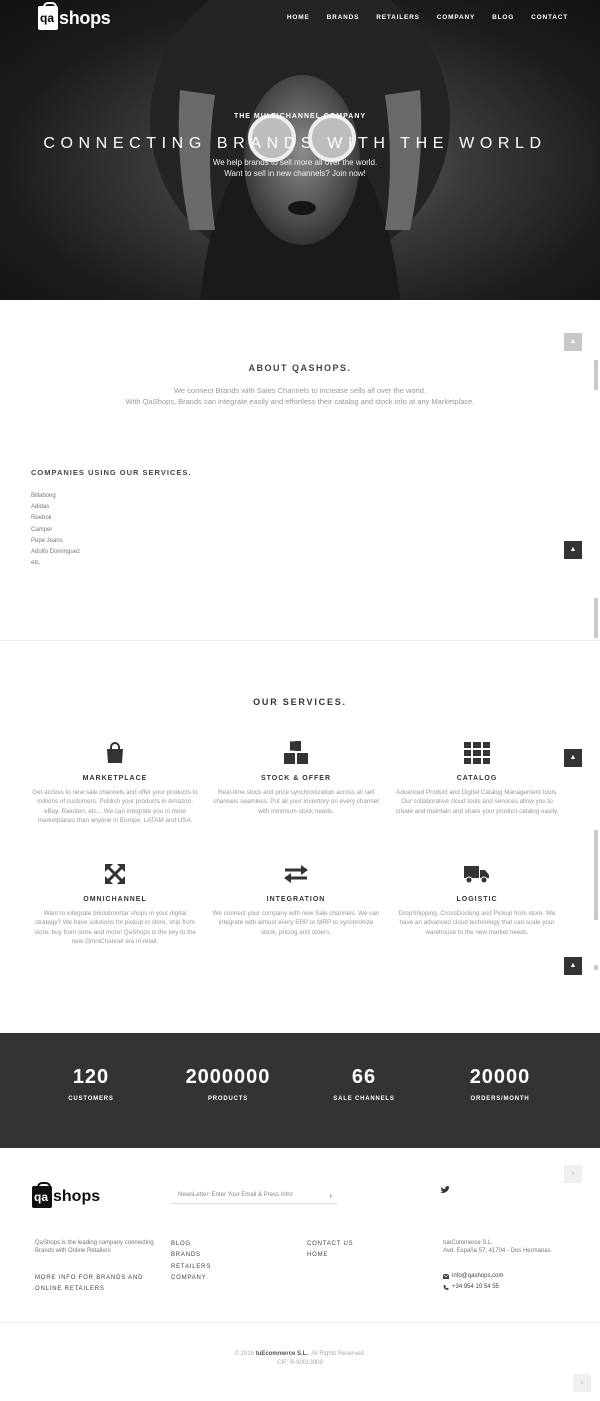  What do you see at coordinates (456, 17) in the screenshot?
I see `nav-company: COMPANY` at bounding box center [456, 17].